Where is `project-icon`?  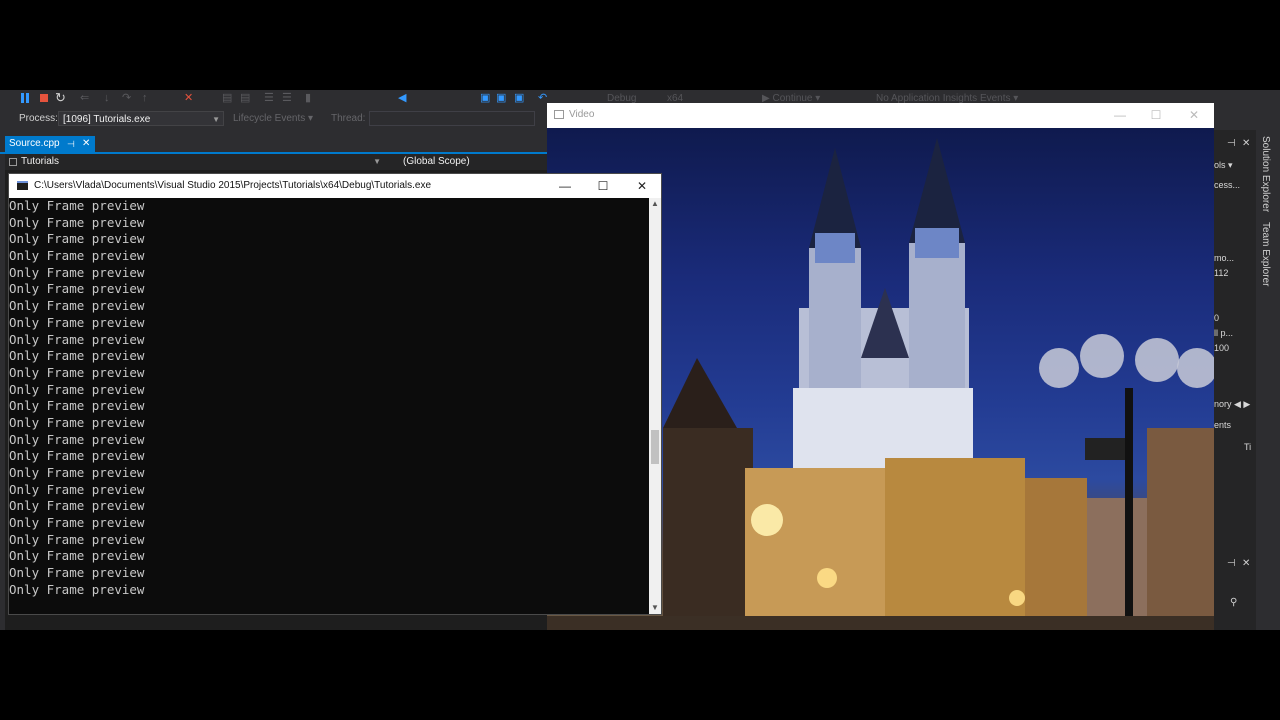 project-icon is located at coordinates (13, 162).